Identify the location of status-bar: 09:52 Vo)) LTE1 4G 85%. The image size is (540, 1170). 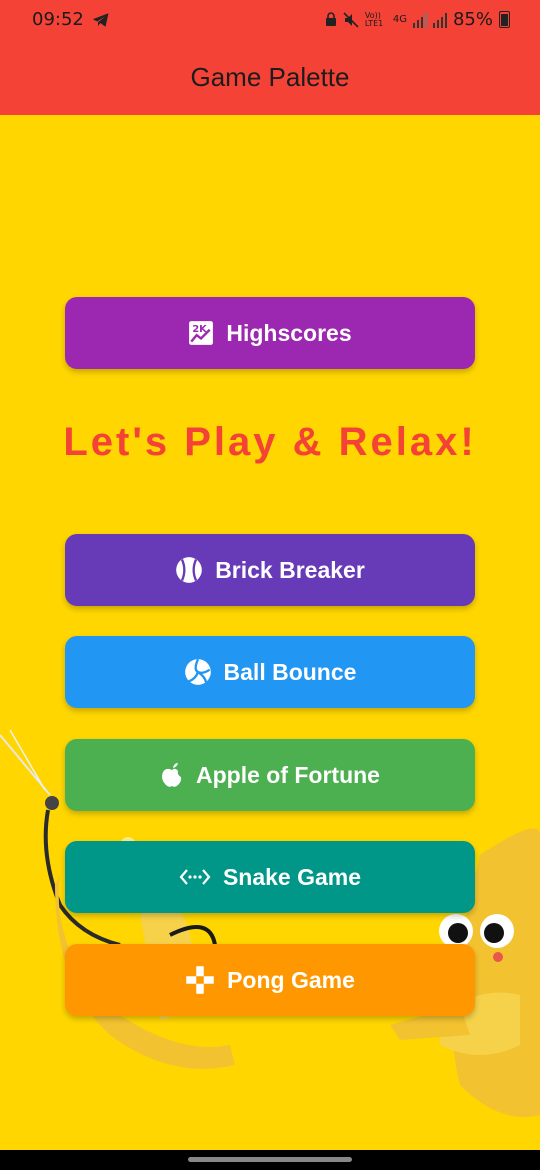
(270, 20).